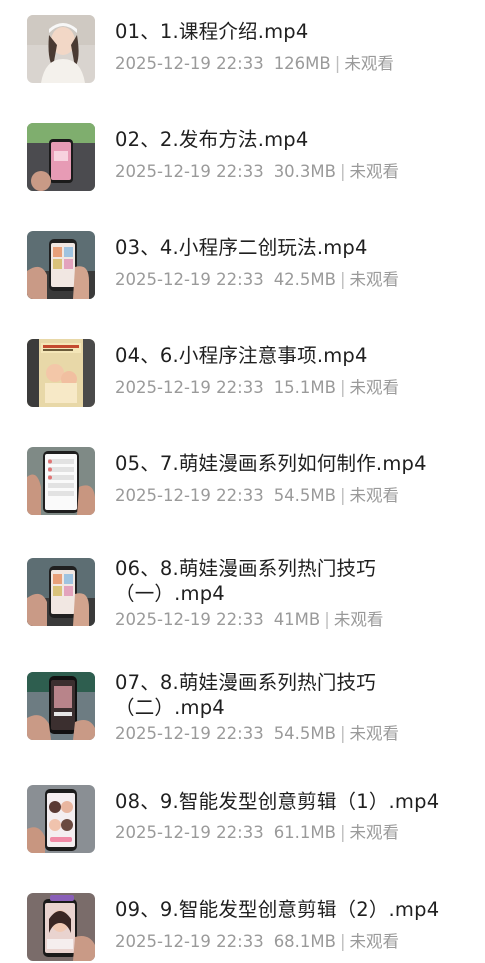 The image size is (485, 963). What do you see at coordinates (304, 832) in the screenshot?
I see `file-size: 61.1MB` at bounding box center [304, 832].